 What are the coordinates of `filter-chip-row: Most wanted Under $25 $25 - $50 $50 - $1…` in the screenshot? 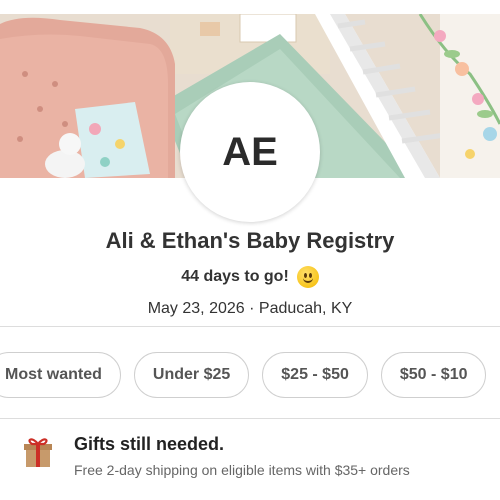 It's located at (243, 375).